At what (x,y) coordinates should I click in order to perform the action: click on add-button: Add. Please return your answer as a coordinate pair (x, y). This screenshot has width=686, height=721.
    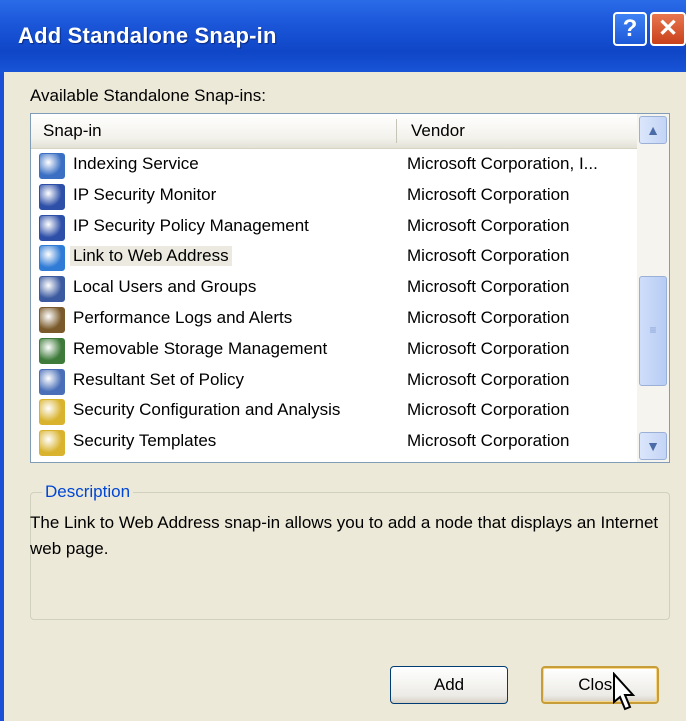
    Looking at the image, I should click on (449, 685).